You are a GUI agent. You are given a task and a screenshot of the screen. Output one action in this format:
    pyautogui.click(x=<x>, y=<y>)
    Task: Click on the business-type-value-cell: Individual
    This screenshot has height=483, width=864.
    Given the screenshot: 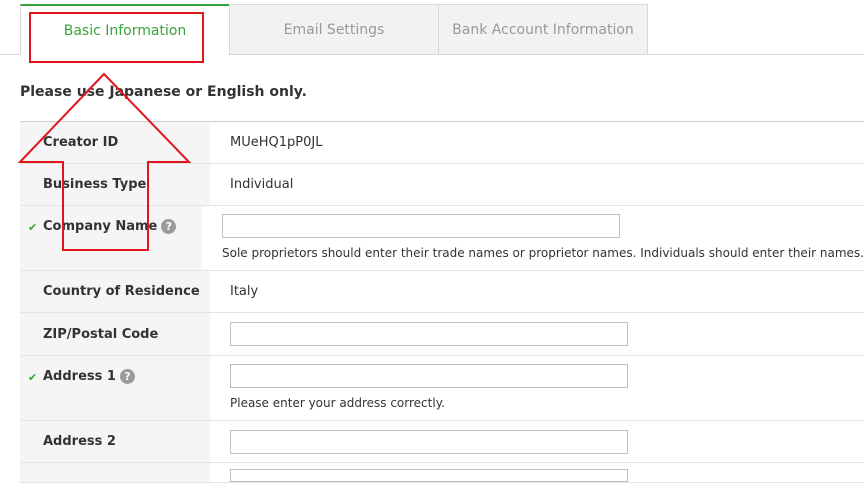 What is the action you would take?
    pyautogui.click(x=537, y=184)
    